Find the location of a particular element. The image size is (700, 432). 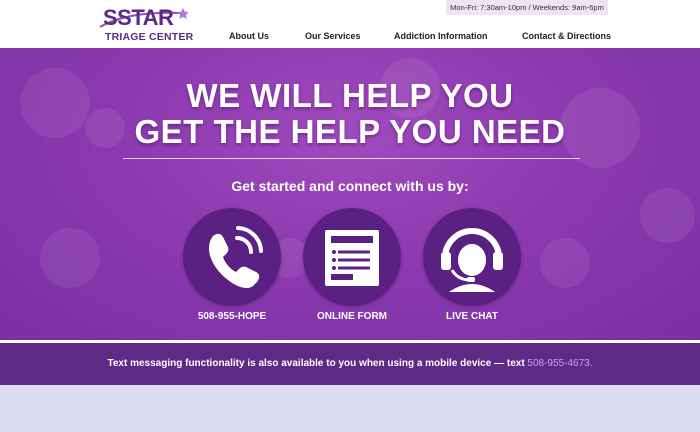

sms-phone-link: 508-955-4673. is located at coordinates (559, 363).